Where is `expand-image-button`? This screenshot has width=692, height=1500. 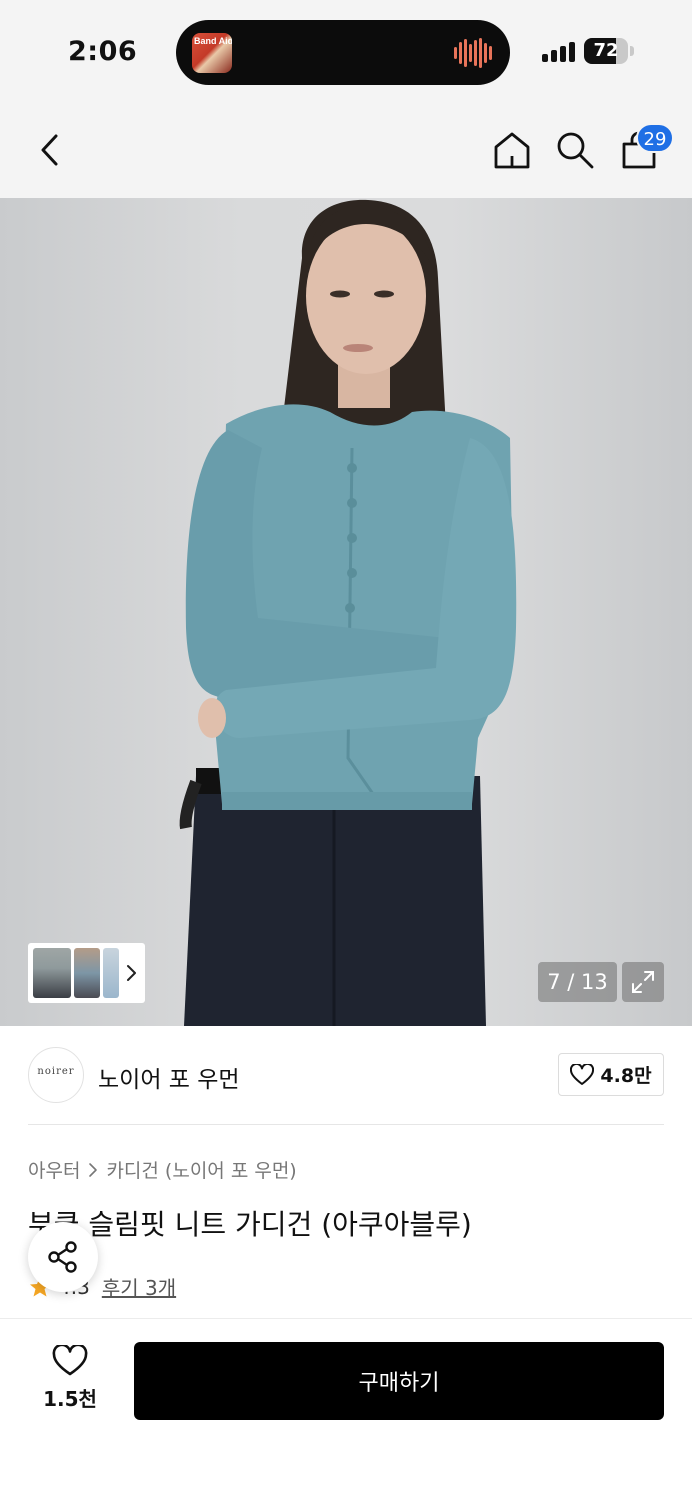 expand-image-button is located at coordinates (643, 982).